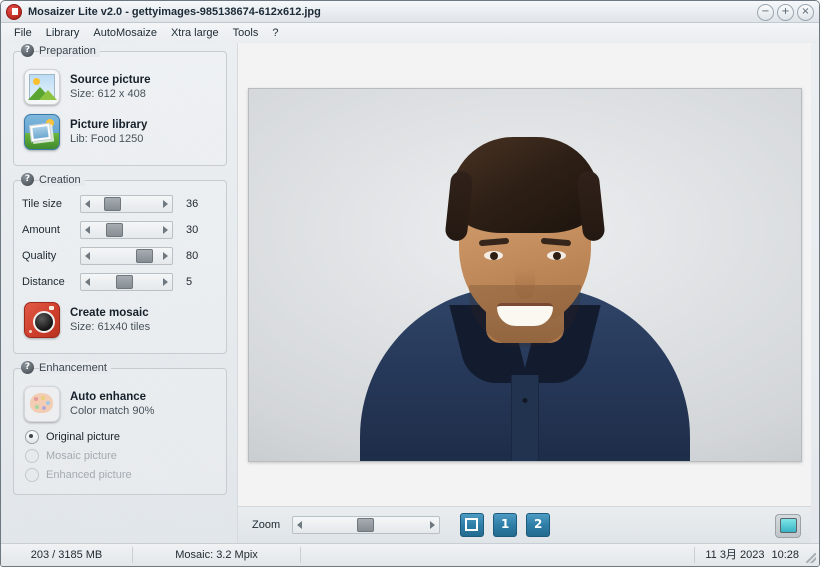 The width and height of the screenshot is (820, 567). What do you see at coordinates (246, 33) in the screenshot?
I see `menu-tools: Tools` at bounding box center [246, 33].